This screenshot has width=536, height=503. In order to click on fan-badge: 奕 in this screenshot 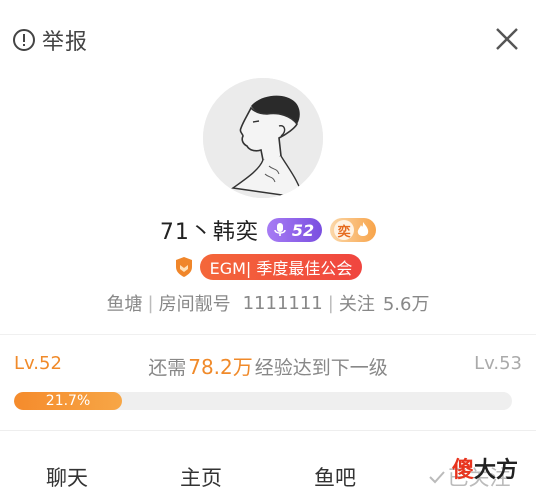, I will do `click(353, 230)`.